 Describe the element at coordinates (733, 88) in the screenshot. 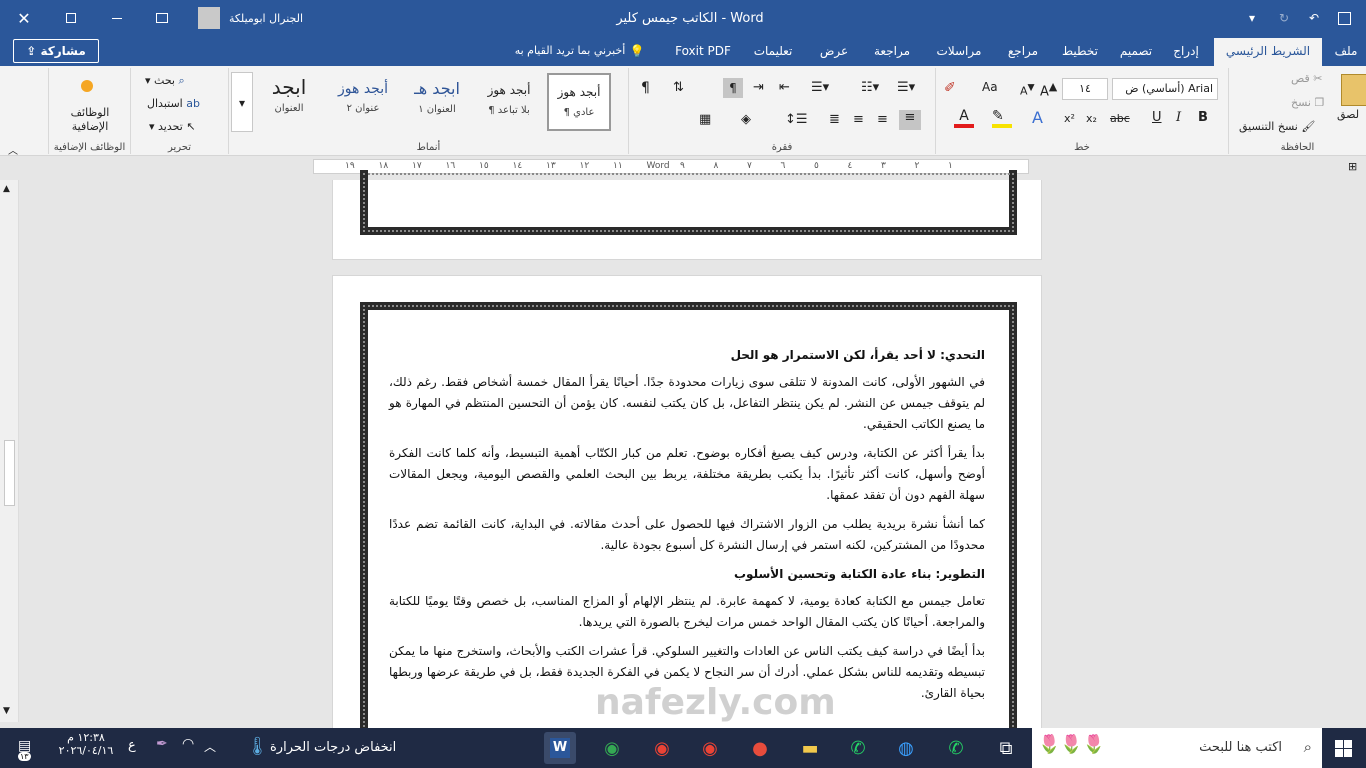

I see `rtl-direction-button: ¶` at that location.